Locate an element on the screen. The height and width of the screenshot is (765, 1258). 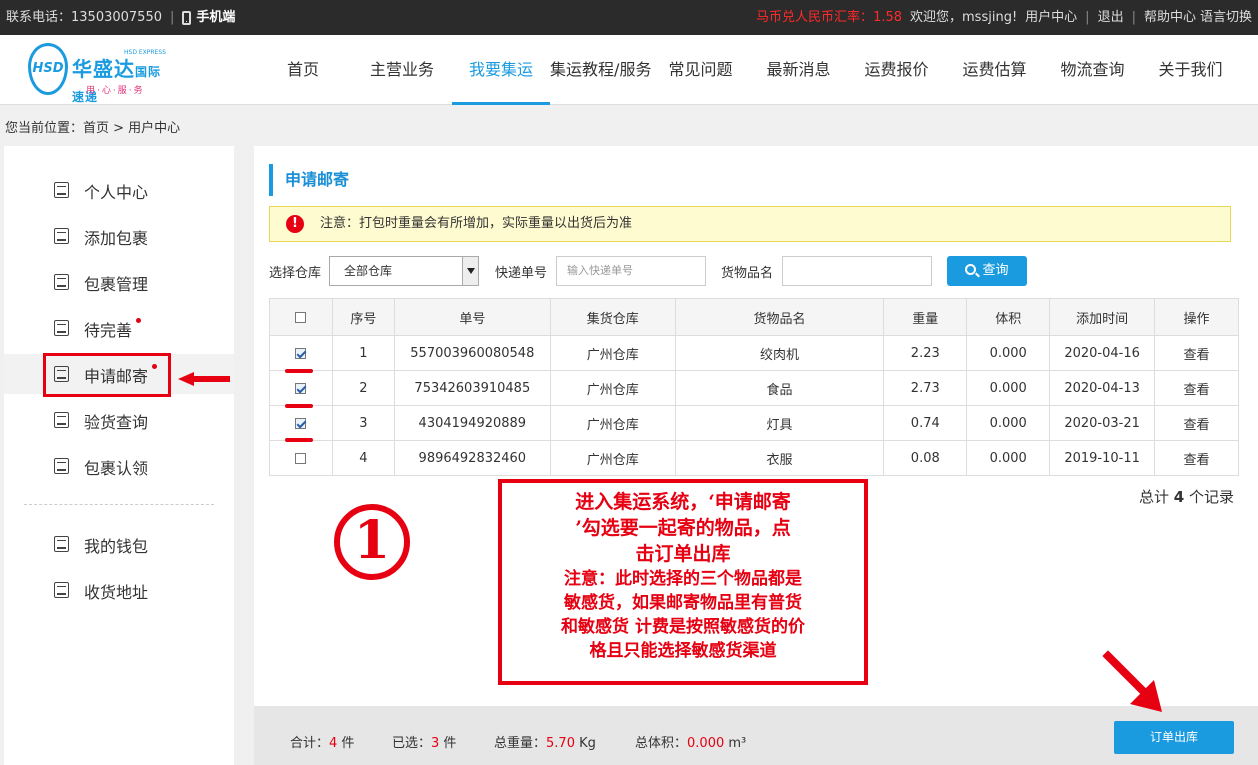
mobile-link: 手机端 is located at coordinates (215, 17).